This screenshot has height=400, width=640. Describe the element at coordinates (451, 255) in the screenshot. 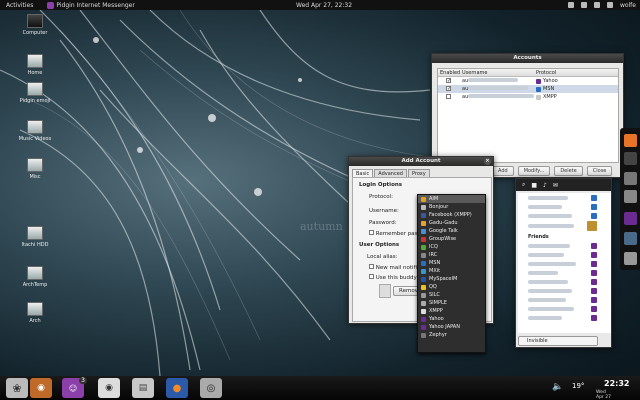

I see `protocol-option: IRC` at that location.